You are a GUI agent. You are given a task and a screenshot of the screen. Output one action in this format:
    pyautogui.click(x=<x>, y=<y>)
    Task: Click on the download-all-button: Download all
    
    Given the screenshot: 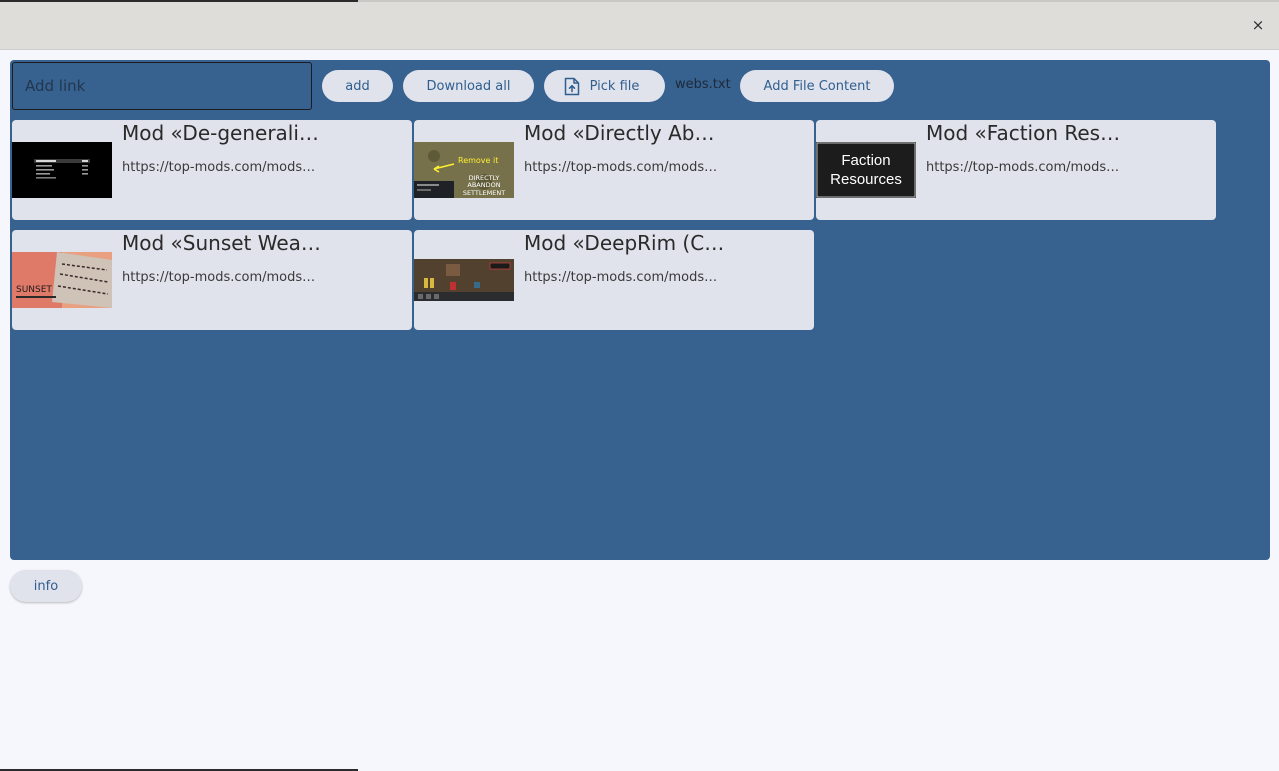 What is the action you would take?
    pyautogui.click(x=468, y=86)
    